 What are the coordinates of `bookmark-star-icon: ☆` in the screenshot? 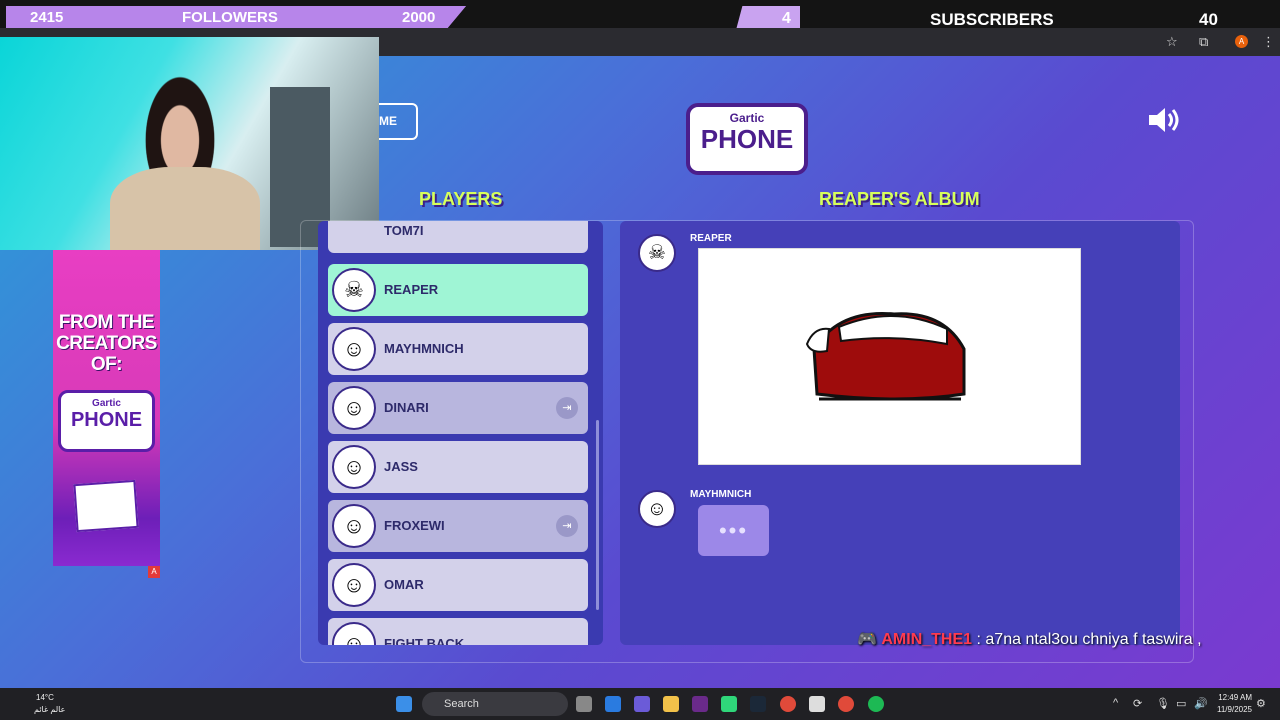 It's located at (1172, 42).